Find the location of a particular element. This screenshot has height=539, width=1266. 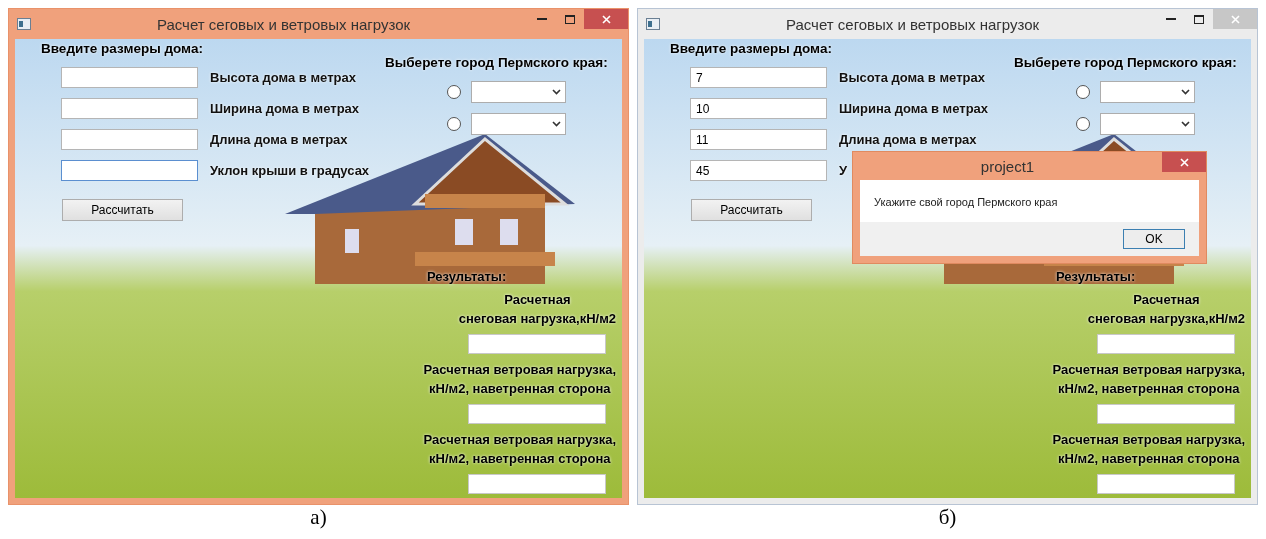

input-field: 11 is located at coordinates (758, 139).